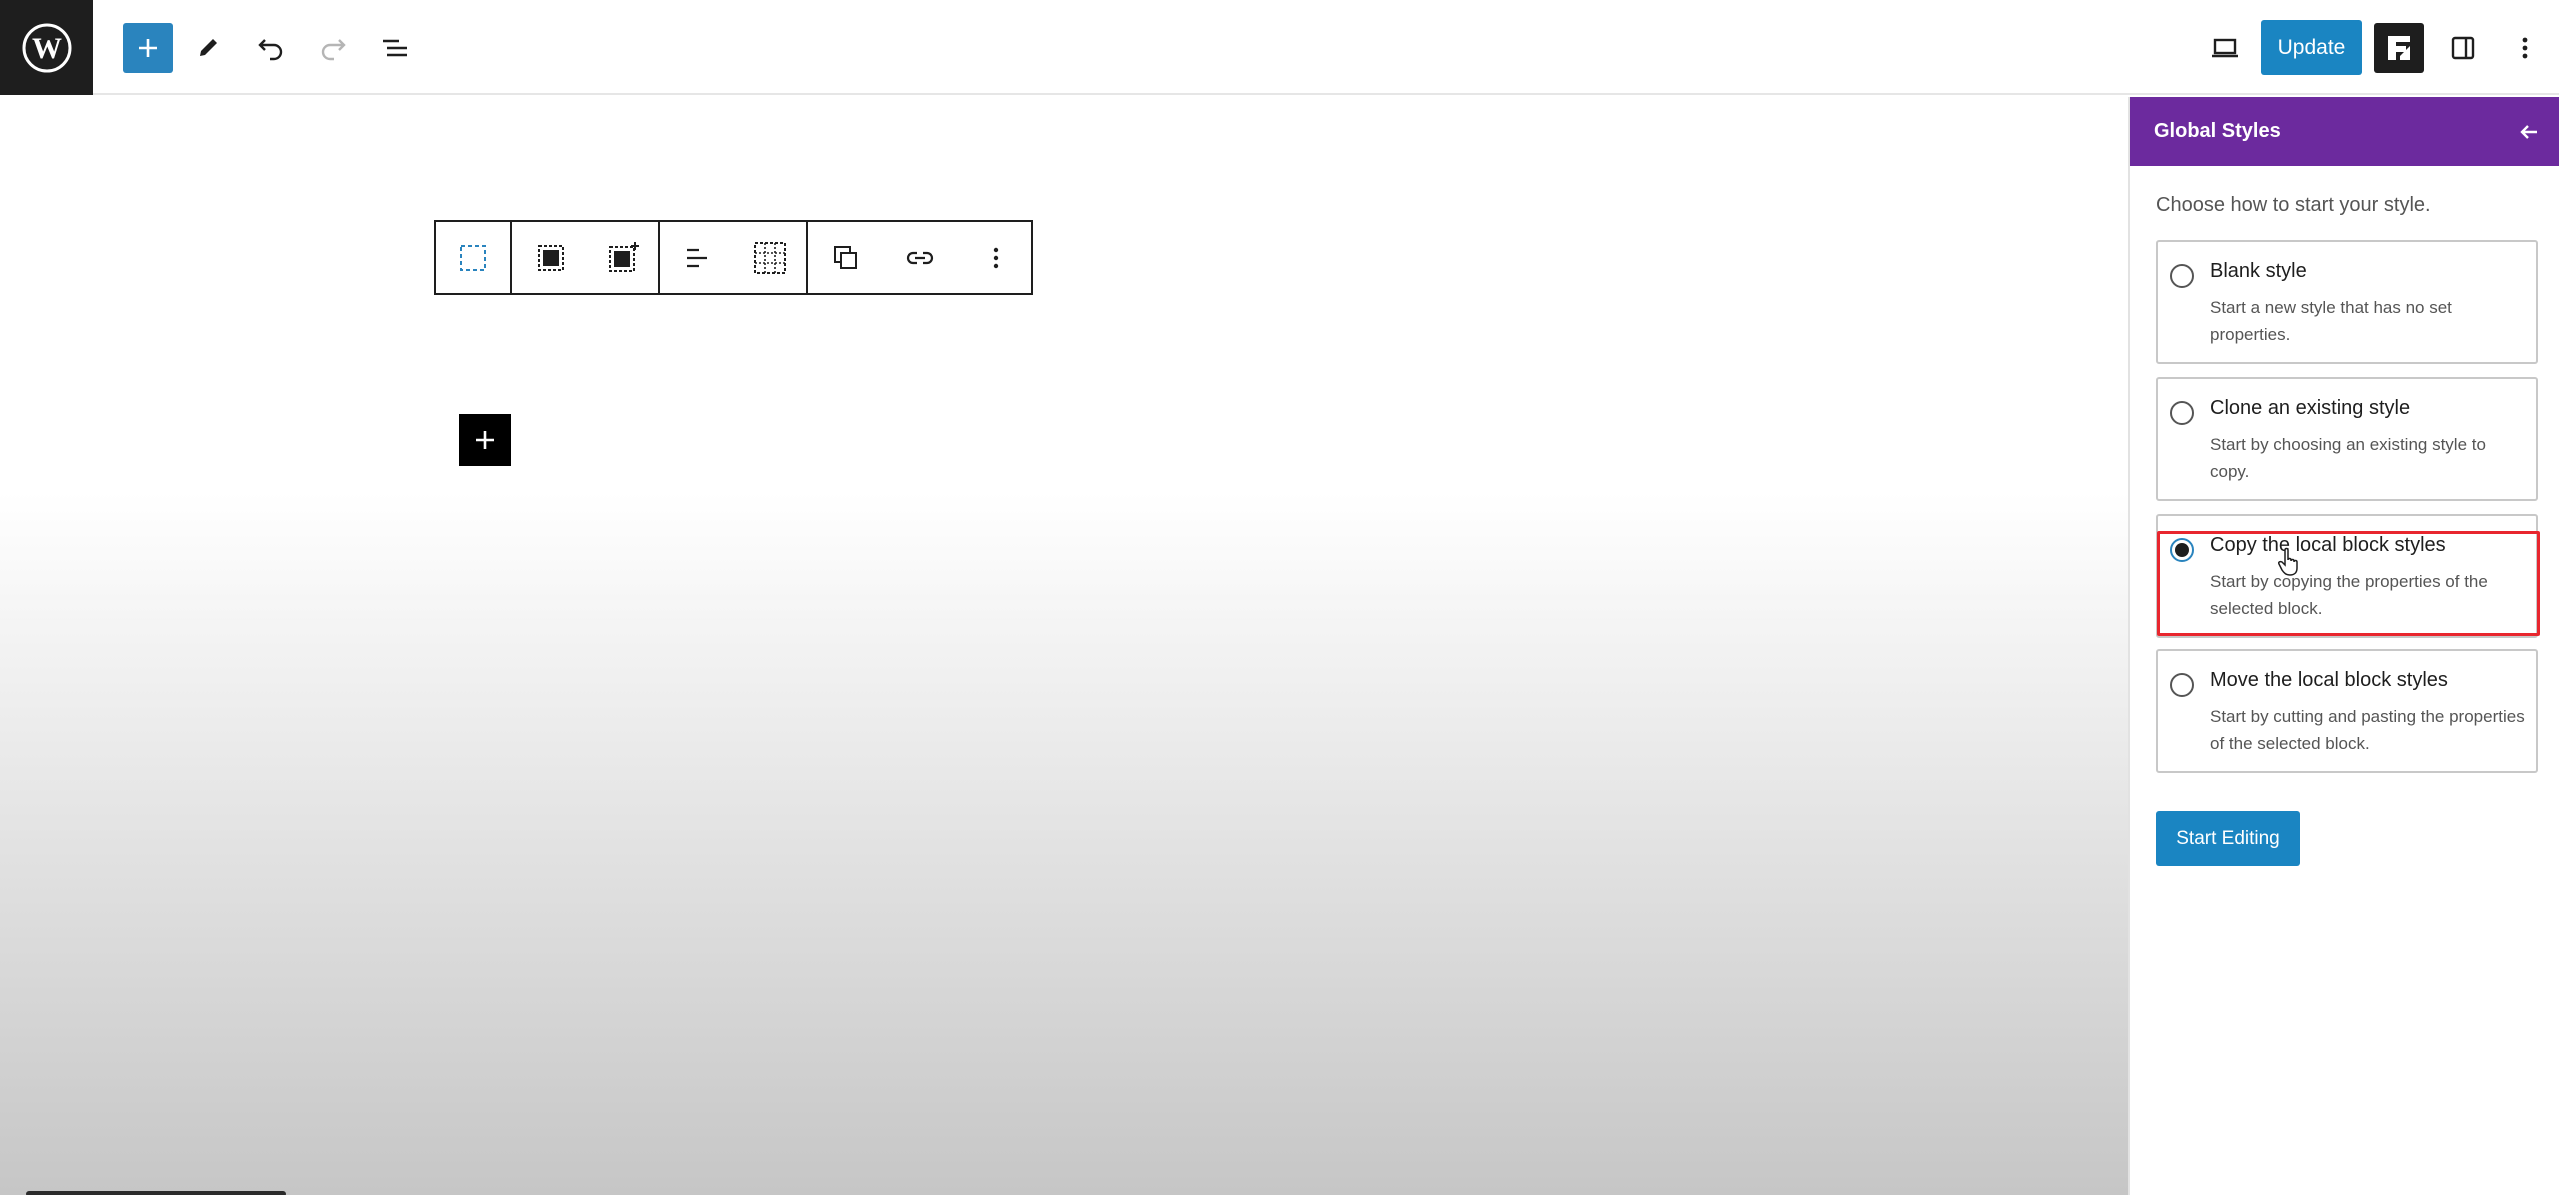 The width and height of the screenshot is (2559, 1195). I want to click on plugin-logo-icon, so click(2399, 48).